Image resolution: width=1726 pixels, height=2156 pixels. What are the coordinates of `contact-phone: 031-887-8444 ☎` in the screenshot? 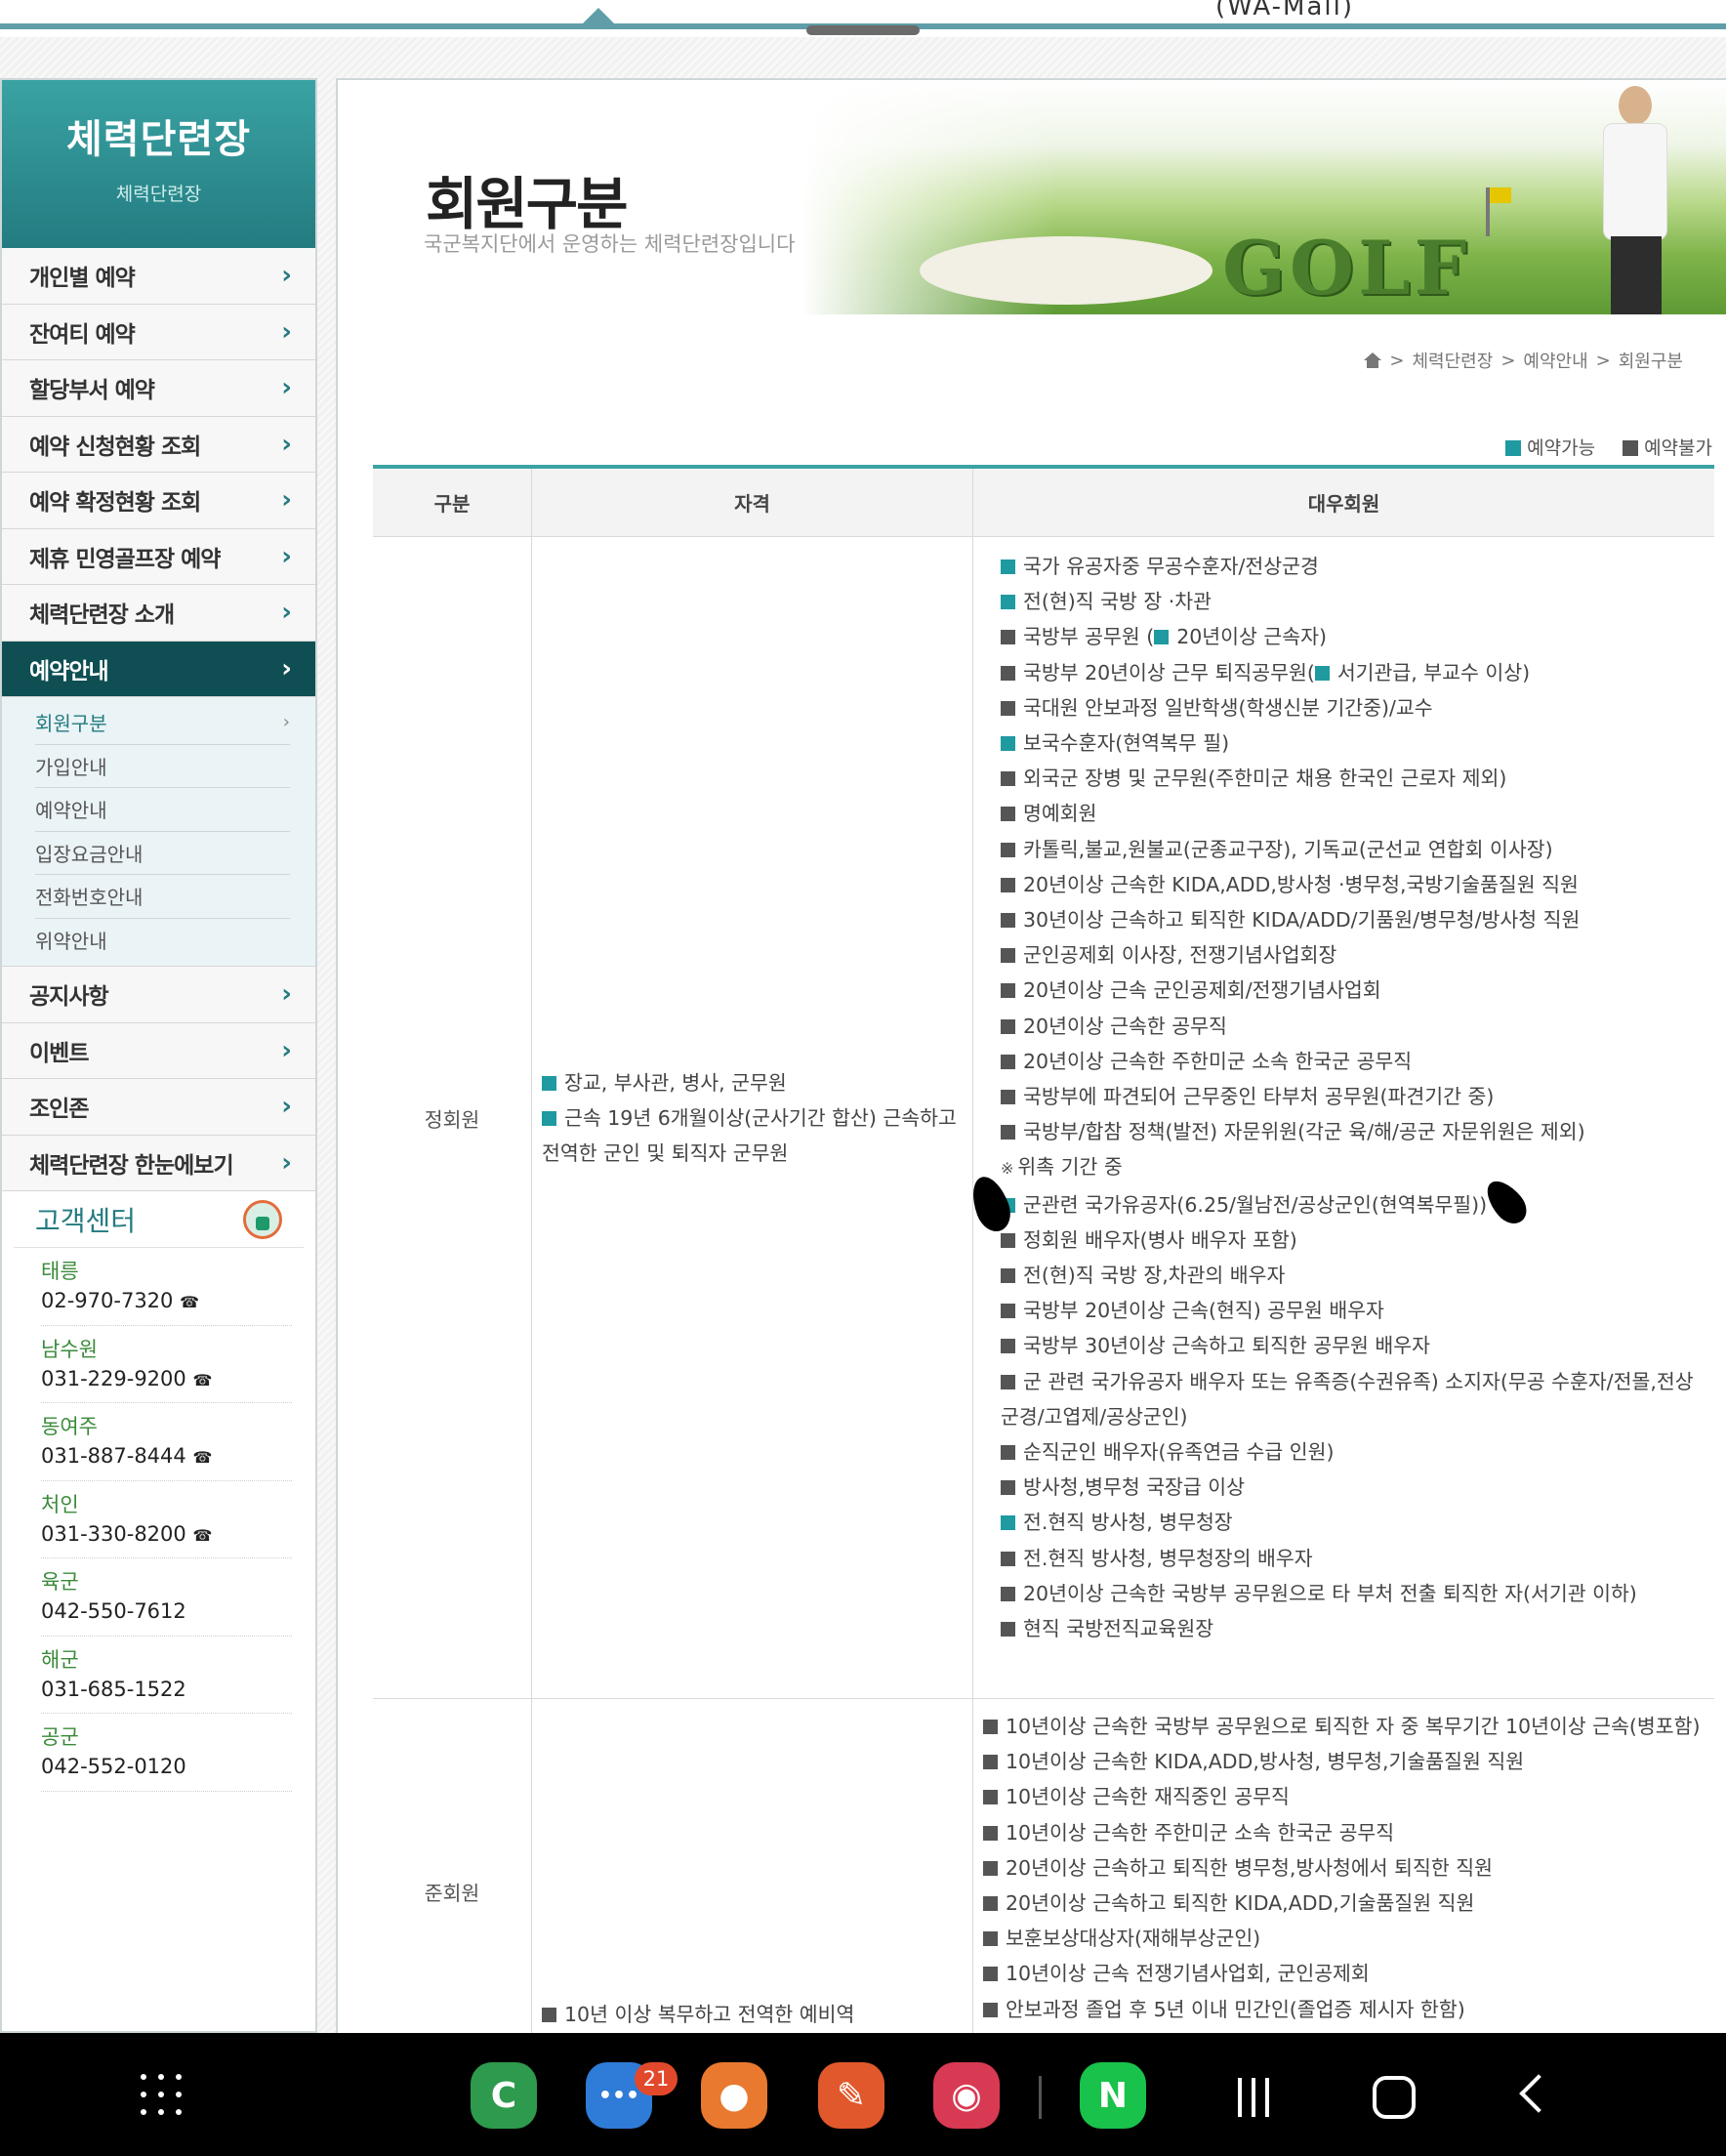 It's located at (166, 1456).